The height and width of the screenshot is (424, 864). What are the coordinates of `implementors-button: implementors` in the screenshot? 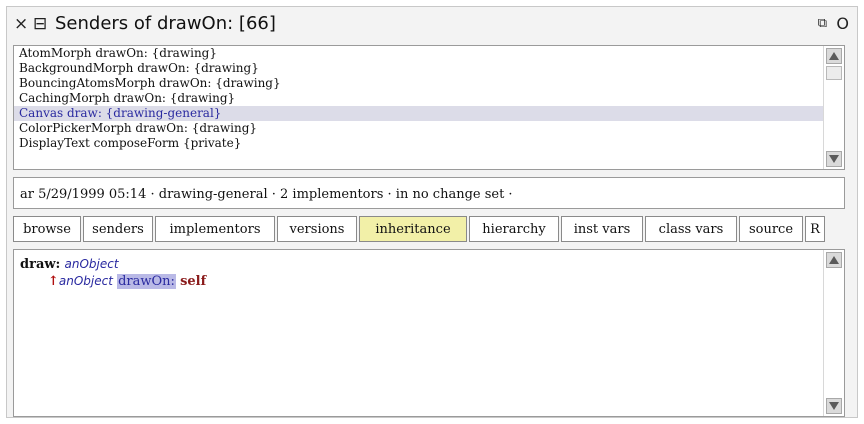 It's located at (215, 229).